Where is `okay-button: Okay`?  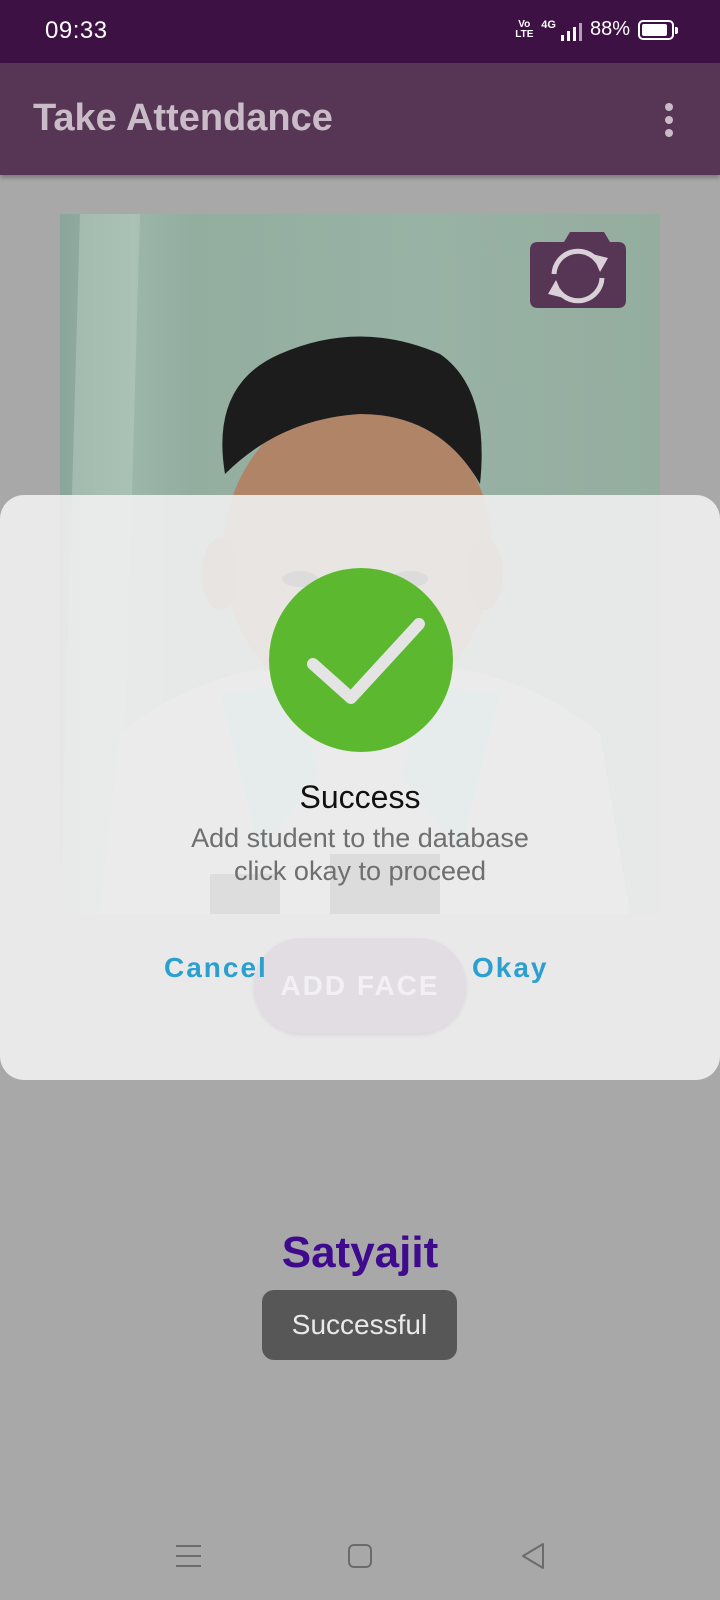 okay-button: Okay is located at coordinates (510, 968).